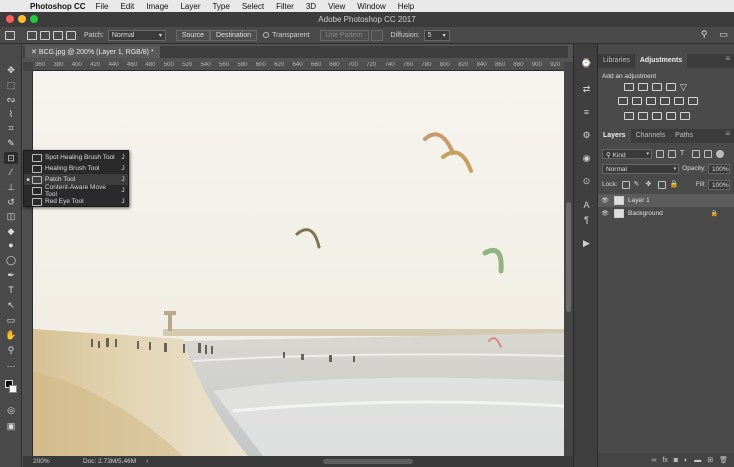  Describe the element at coordinates (220, 6) in the screenshot. I see `menu-type: Type` at that location.